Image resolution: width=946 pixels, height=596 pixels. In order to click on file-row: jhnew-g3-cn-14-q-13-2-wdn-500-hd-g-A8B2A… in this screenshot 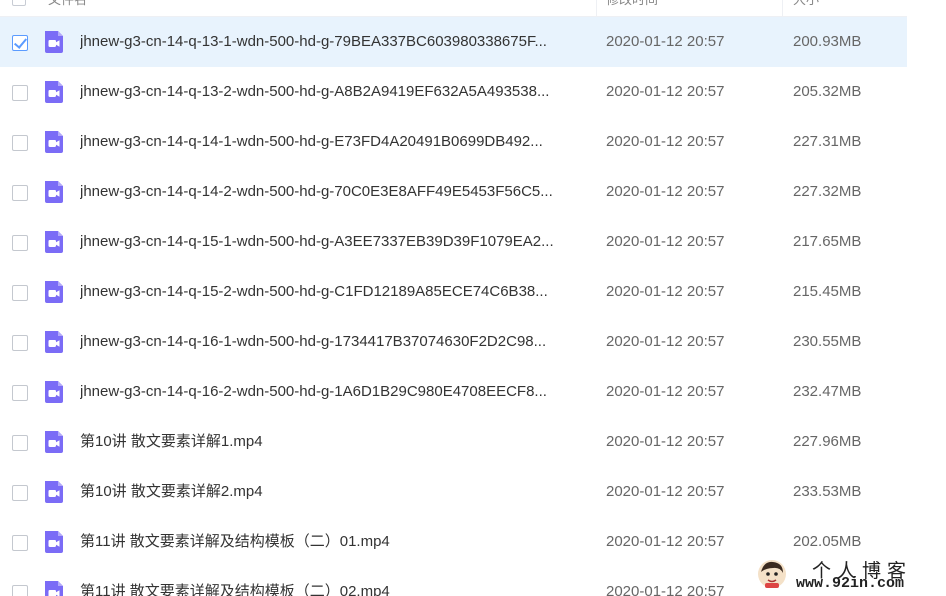, I will do `click(453, 92)`.